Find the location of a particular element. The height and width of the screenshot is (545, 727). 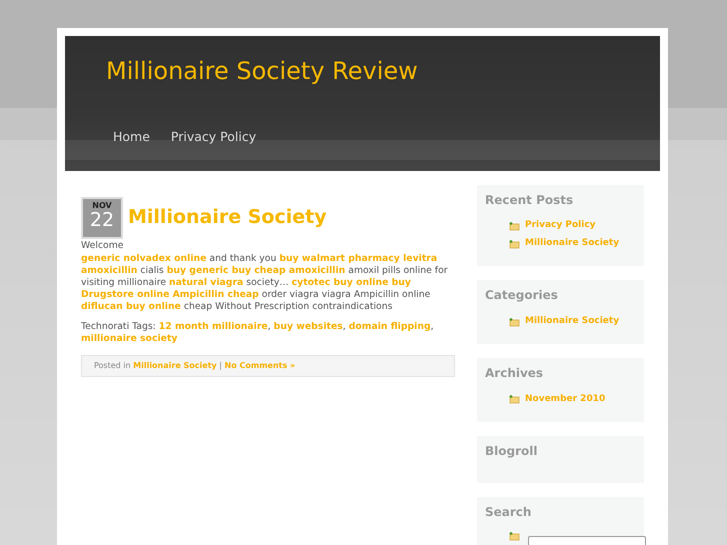

widget-title: Recent Posts is located at coordinates (529, 200).